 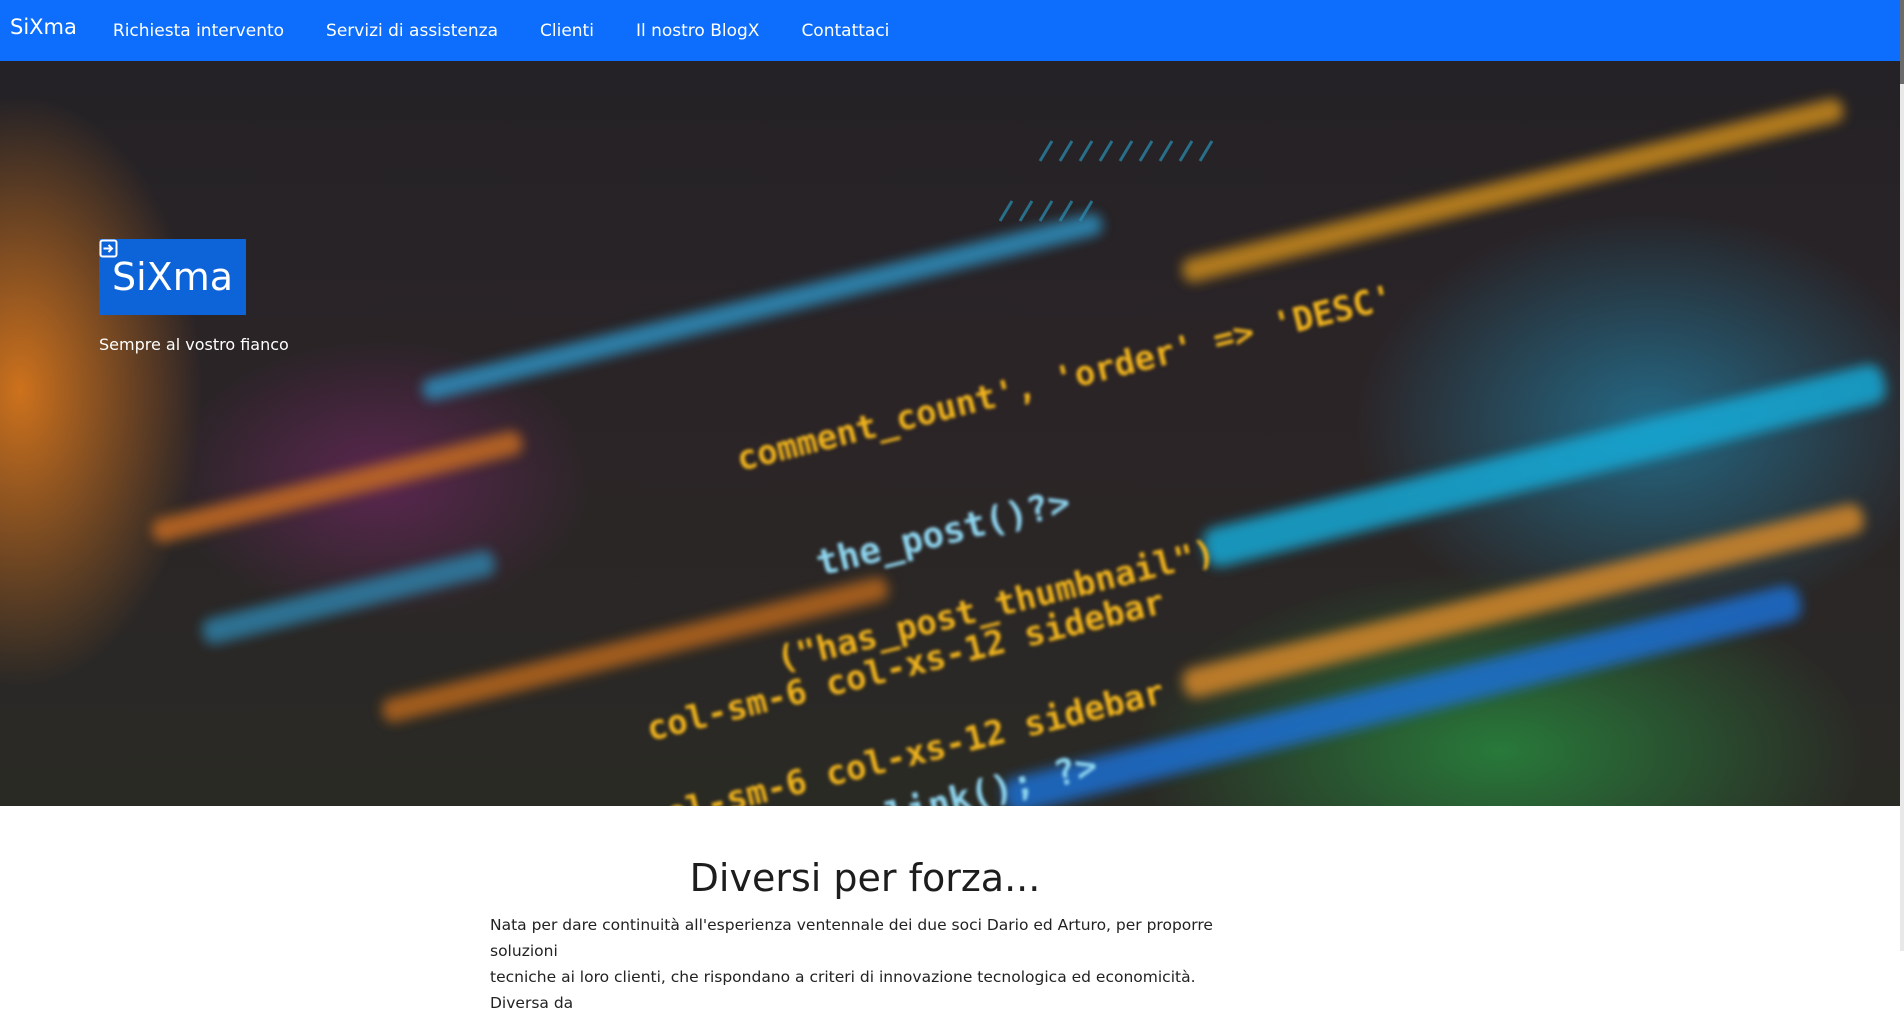 I want to click on page-scrollbar-thumb, so click(x=1902, y=42).